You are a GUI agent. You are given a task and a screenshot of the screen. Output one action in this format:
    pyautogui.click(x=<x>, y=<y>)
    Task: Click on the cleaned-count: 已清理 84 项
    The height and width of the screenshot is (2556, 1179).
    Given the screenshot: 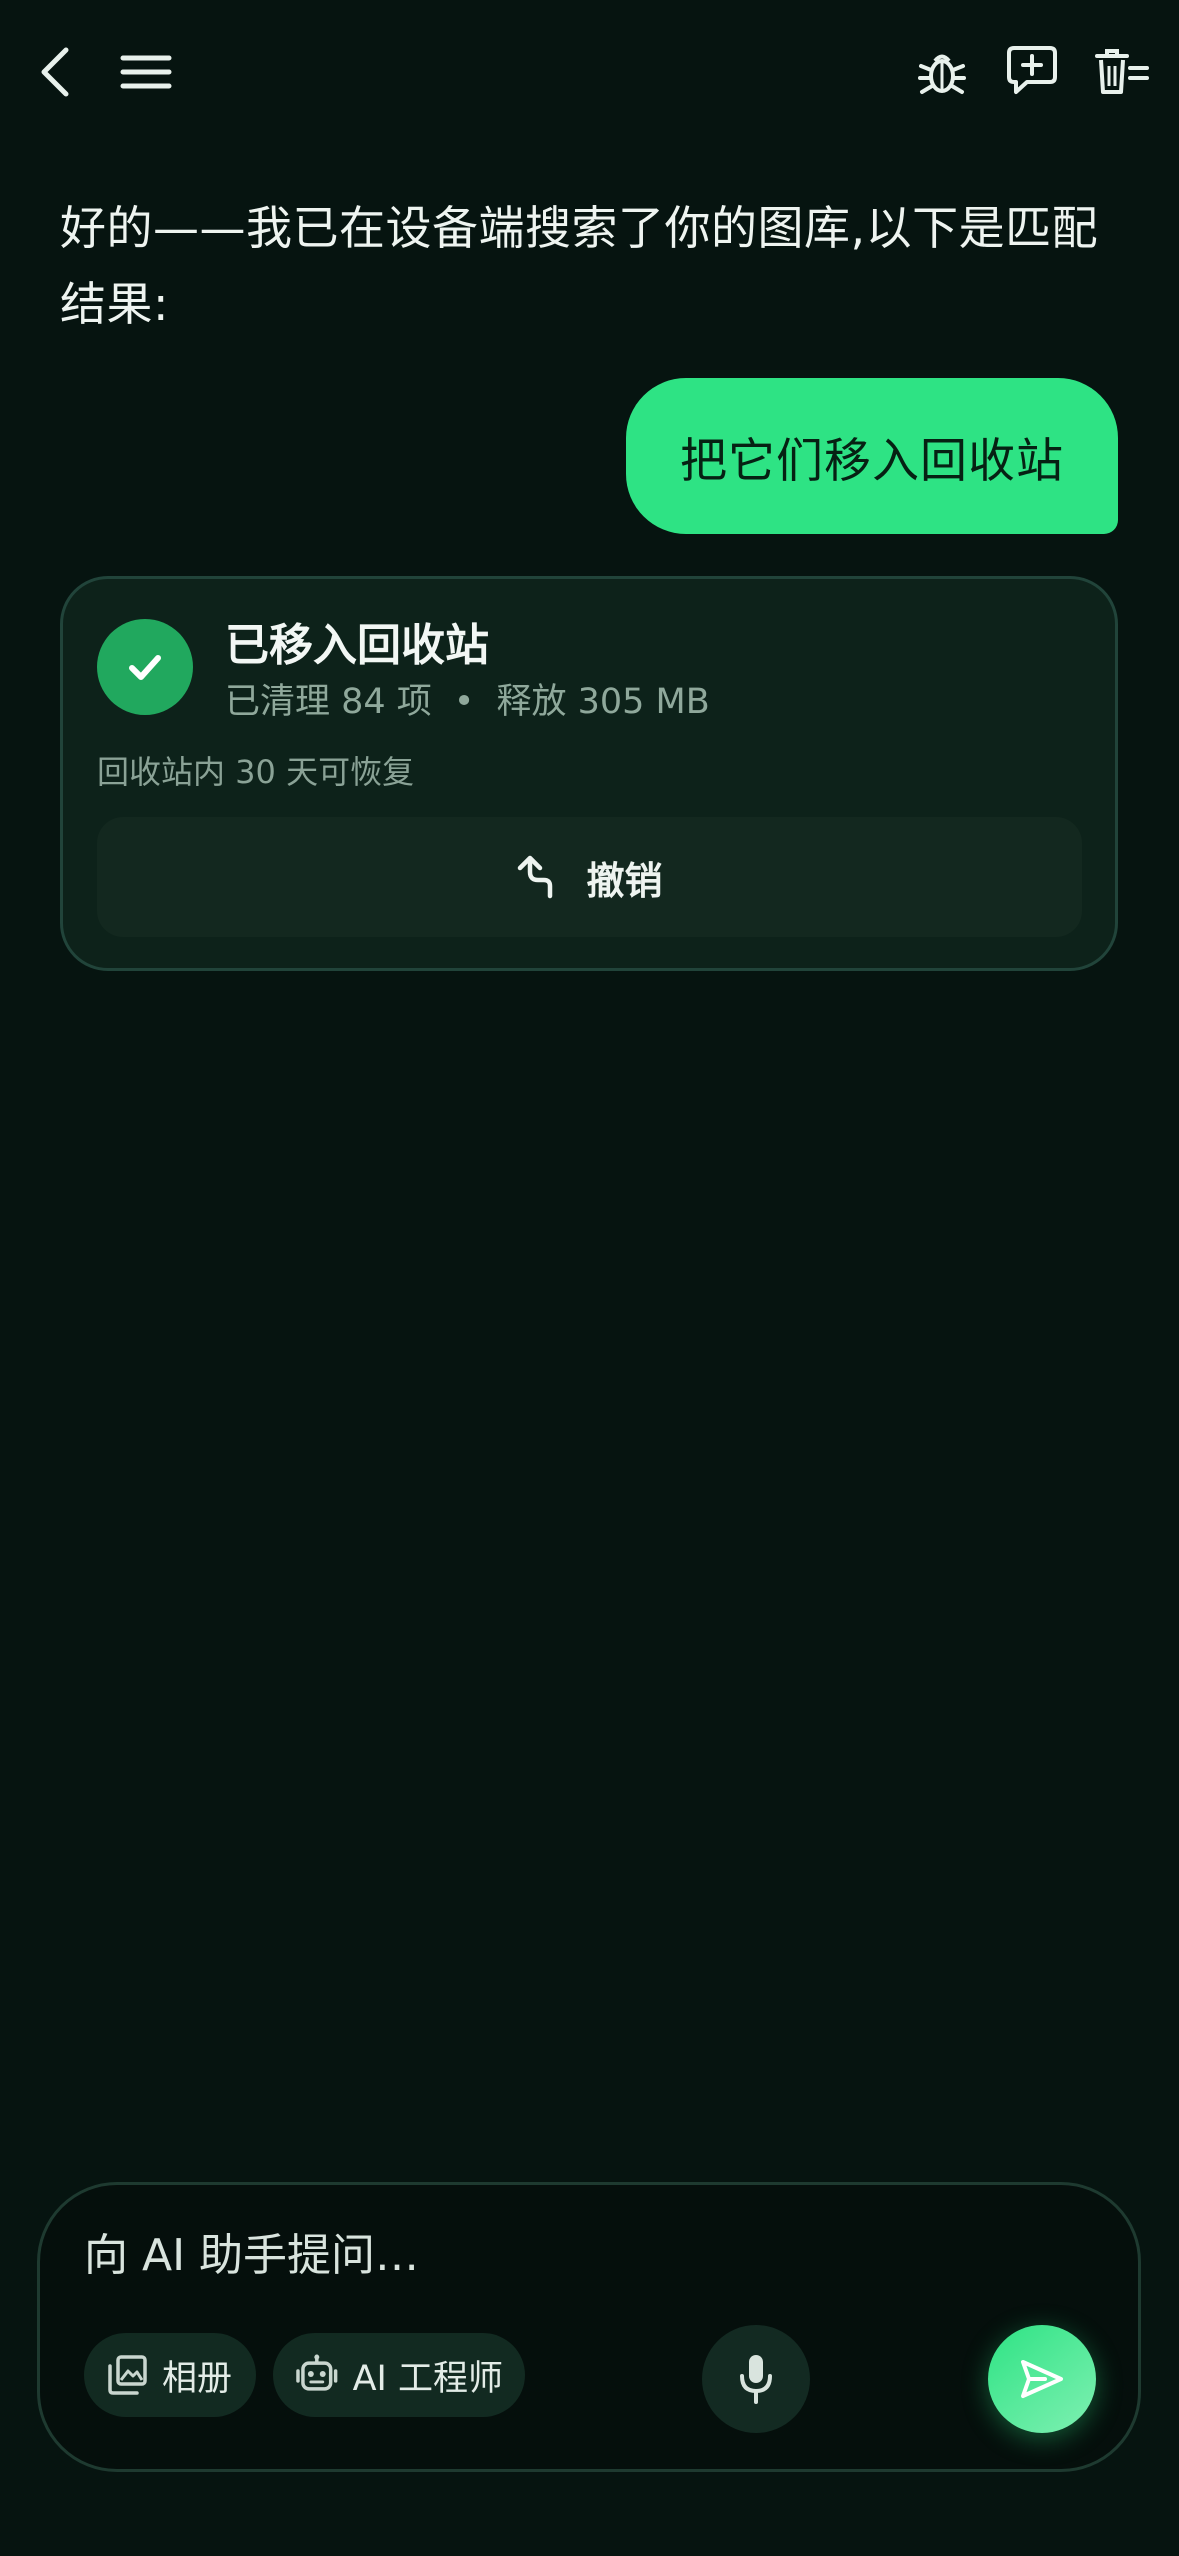 What is the action you would take?
    pyautogui.click(x=328, y=702)
    